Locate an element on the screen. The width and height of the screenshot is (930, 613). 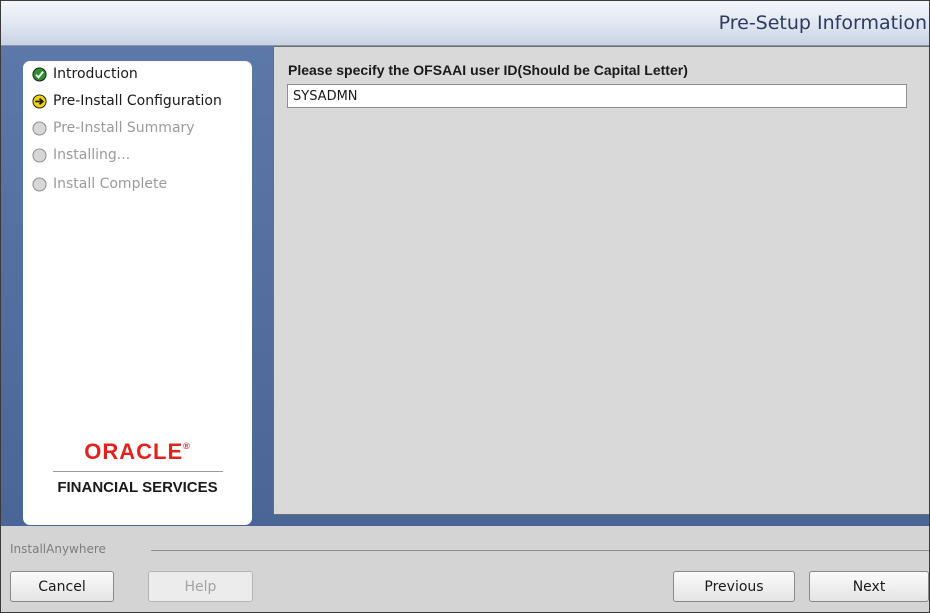
vendor-label: InstallAnywhere is located at coordinates (61, 549).